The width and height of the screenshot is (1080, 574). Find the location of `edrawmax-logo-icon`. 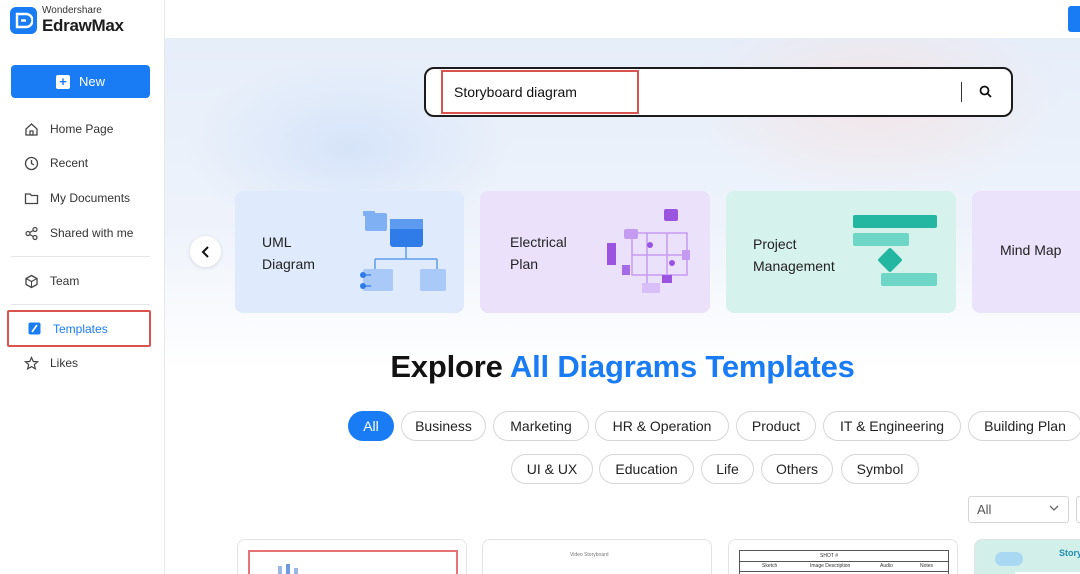

edrawmax-logo-icon is located at coordinates (23, 20).